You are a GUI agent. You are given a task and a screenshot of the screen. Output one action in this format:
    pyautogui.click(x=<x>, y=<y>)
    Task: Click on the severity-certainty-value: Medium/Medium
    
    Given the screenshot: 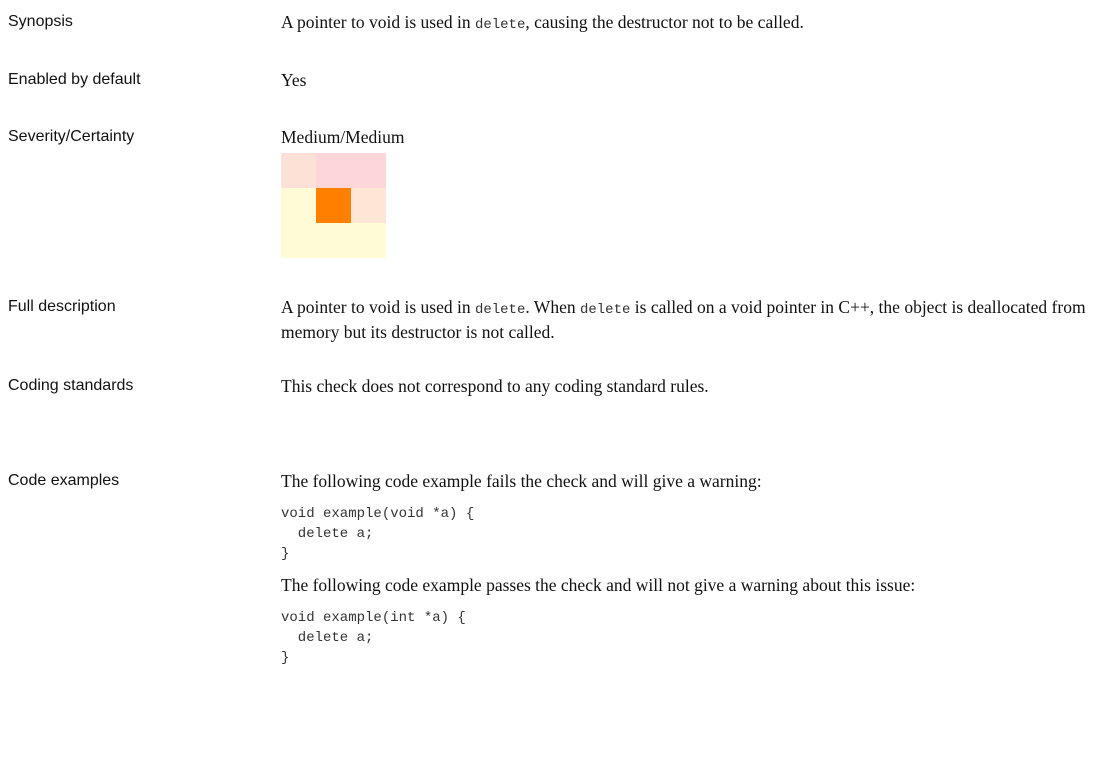 What is the action you would take?
    pyautogui.click(x=343, y=137)
    